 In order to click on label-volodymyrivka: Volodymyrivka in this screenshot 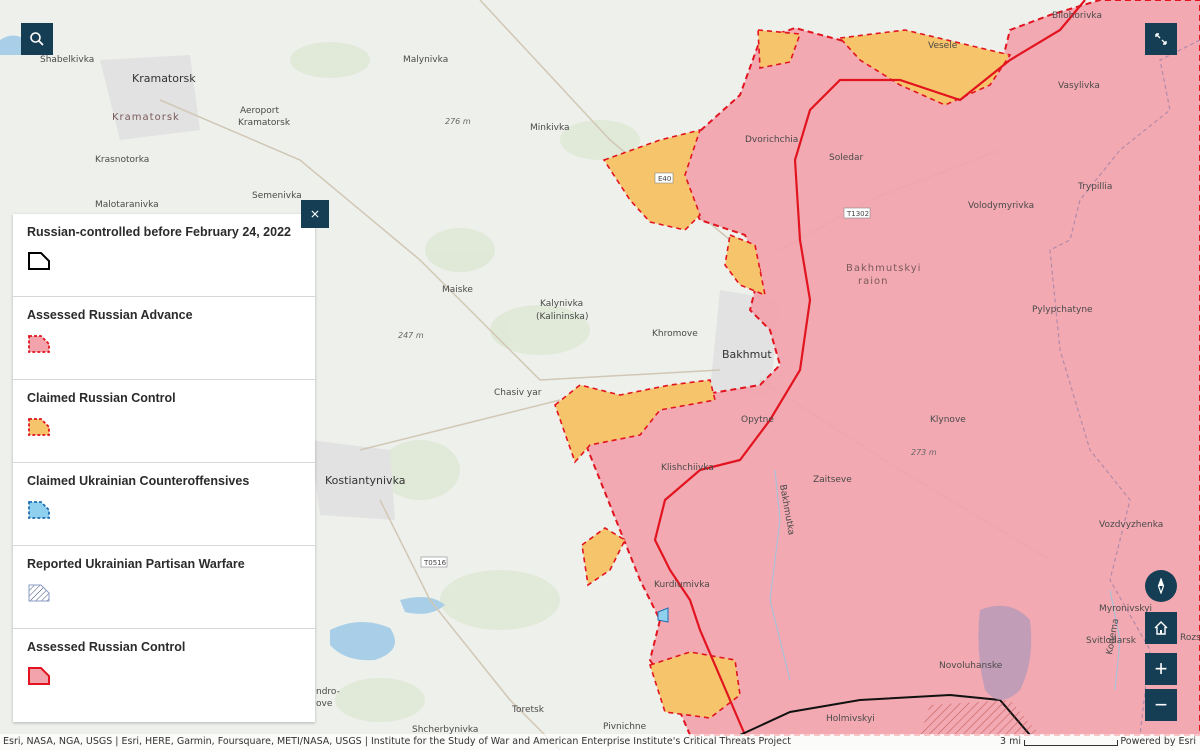, I will do `click(1001, 206)`.